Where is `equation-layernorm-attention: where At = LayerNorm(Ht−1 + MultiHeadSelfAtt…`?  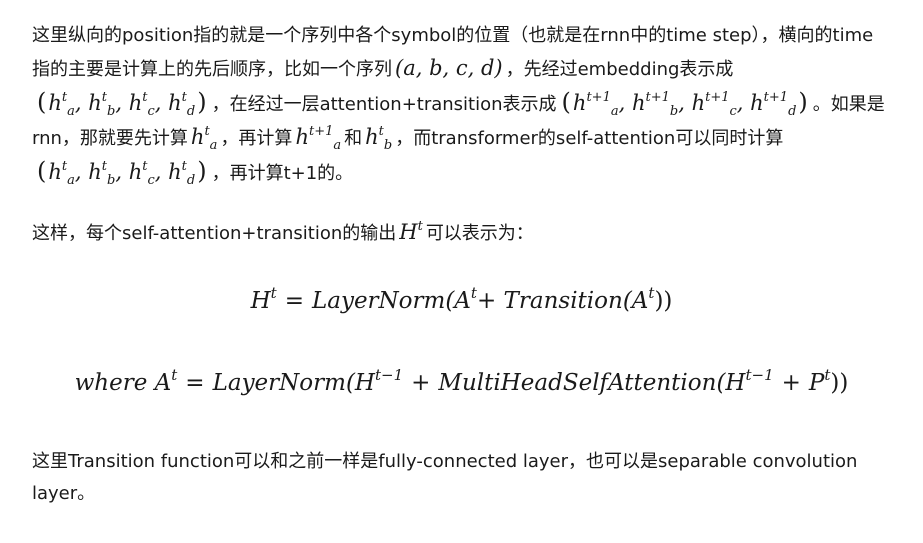
equation-layernorm-attention: where At = LayerNorm(Ht−1 + MultiHeadSelfAtt… is located at coordinates (461, 382).